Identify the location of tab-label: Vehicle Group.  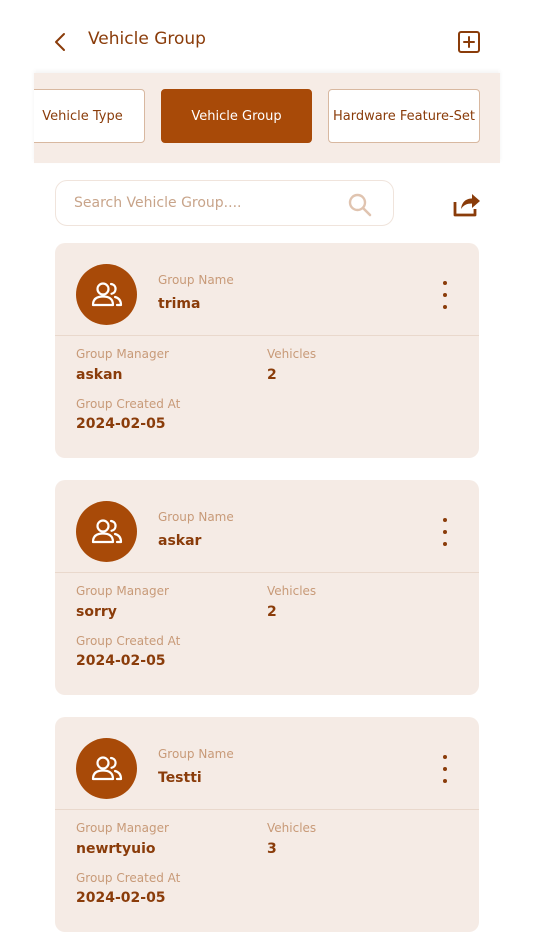
(236, 116).